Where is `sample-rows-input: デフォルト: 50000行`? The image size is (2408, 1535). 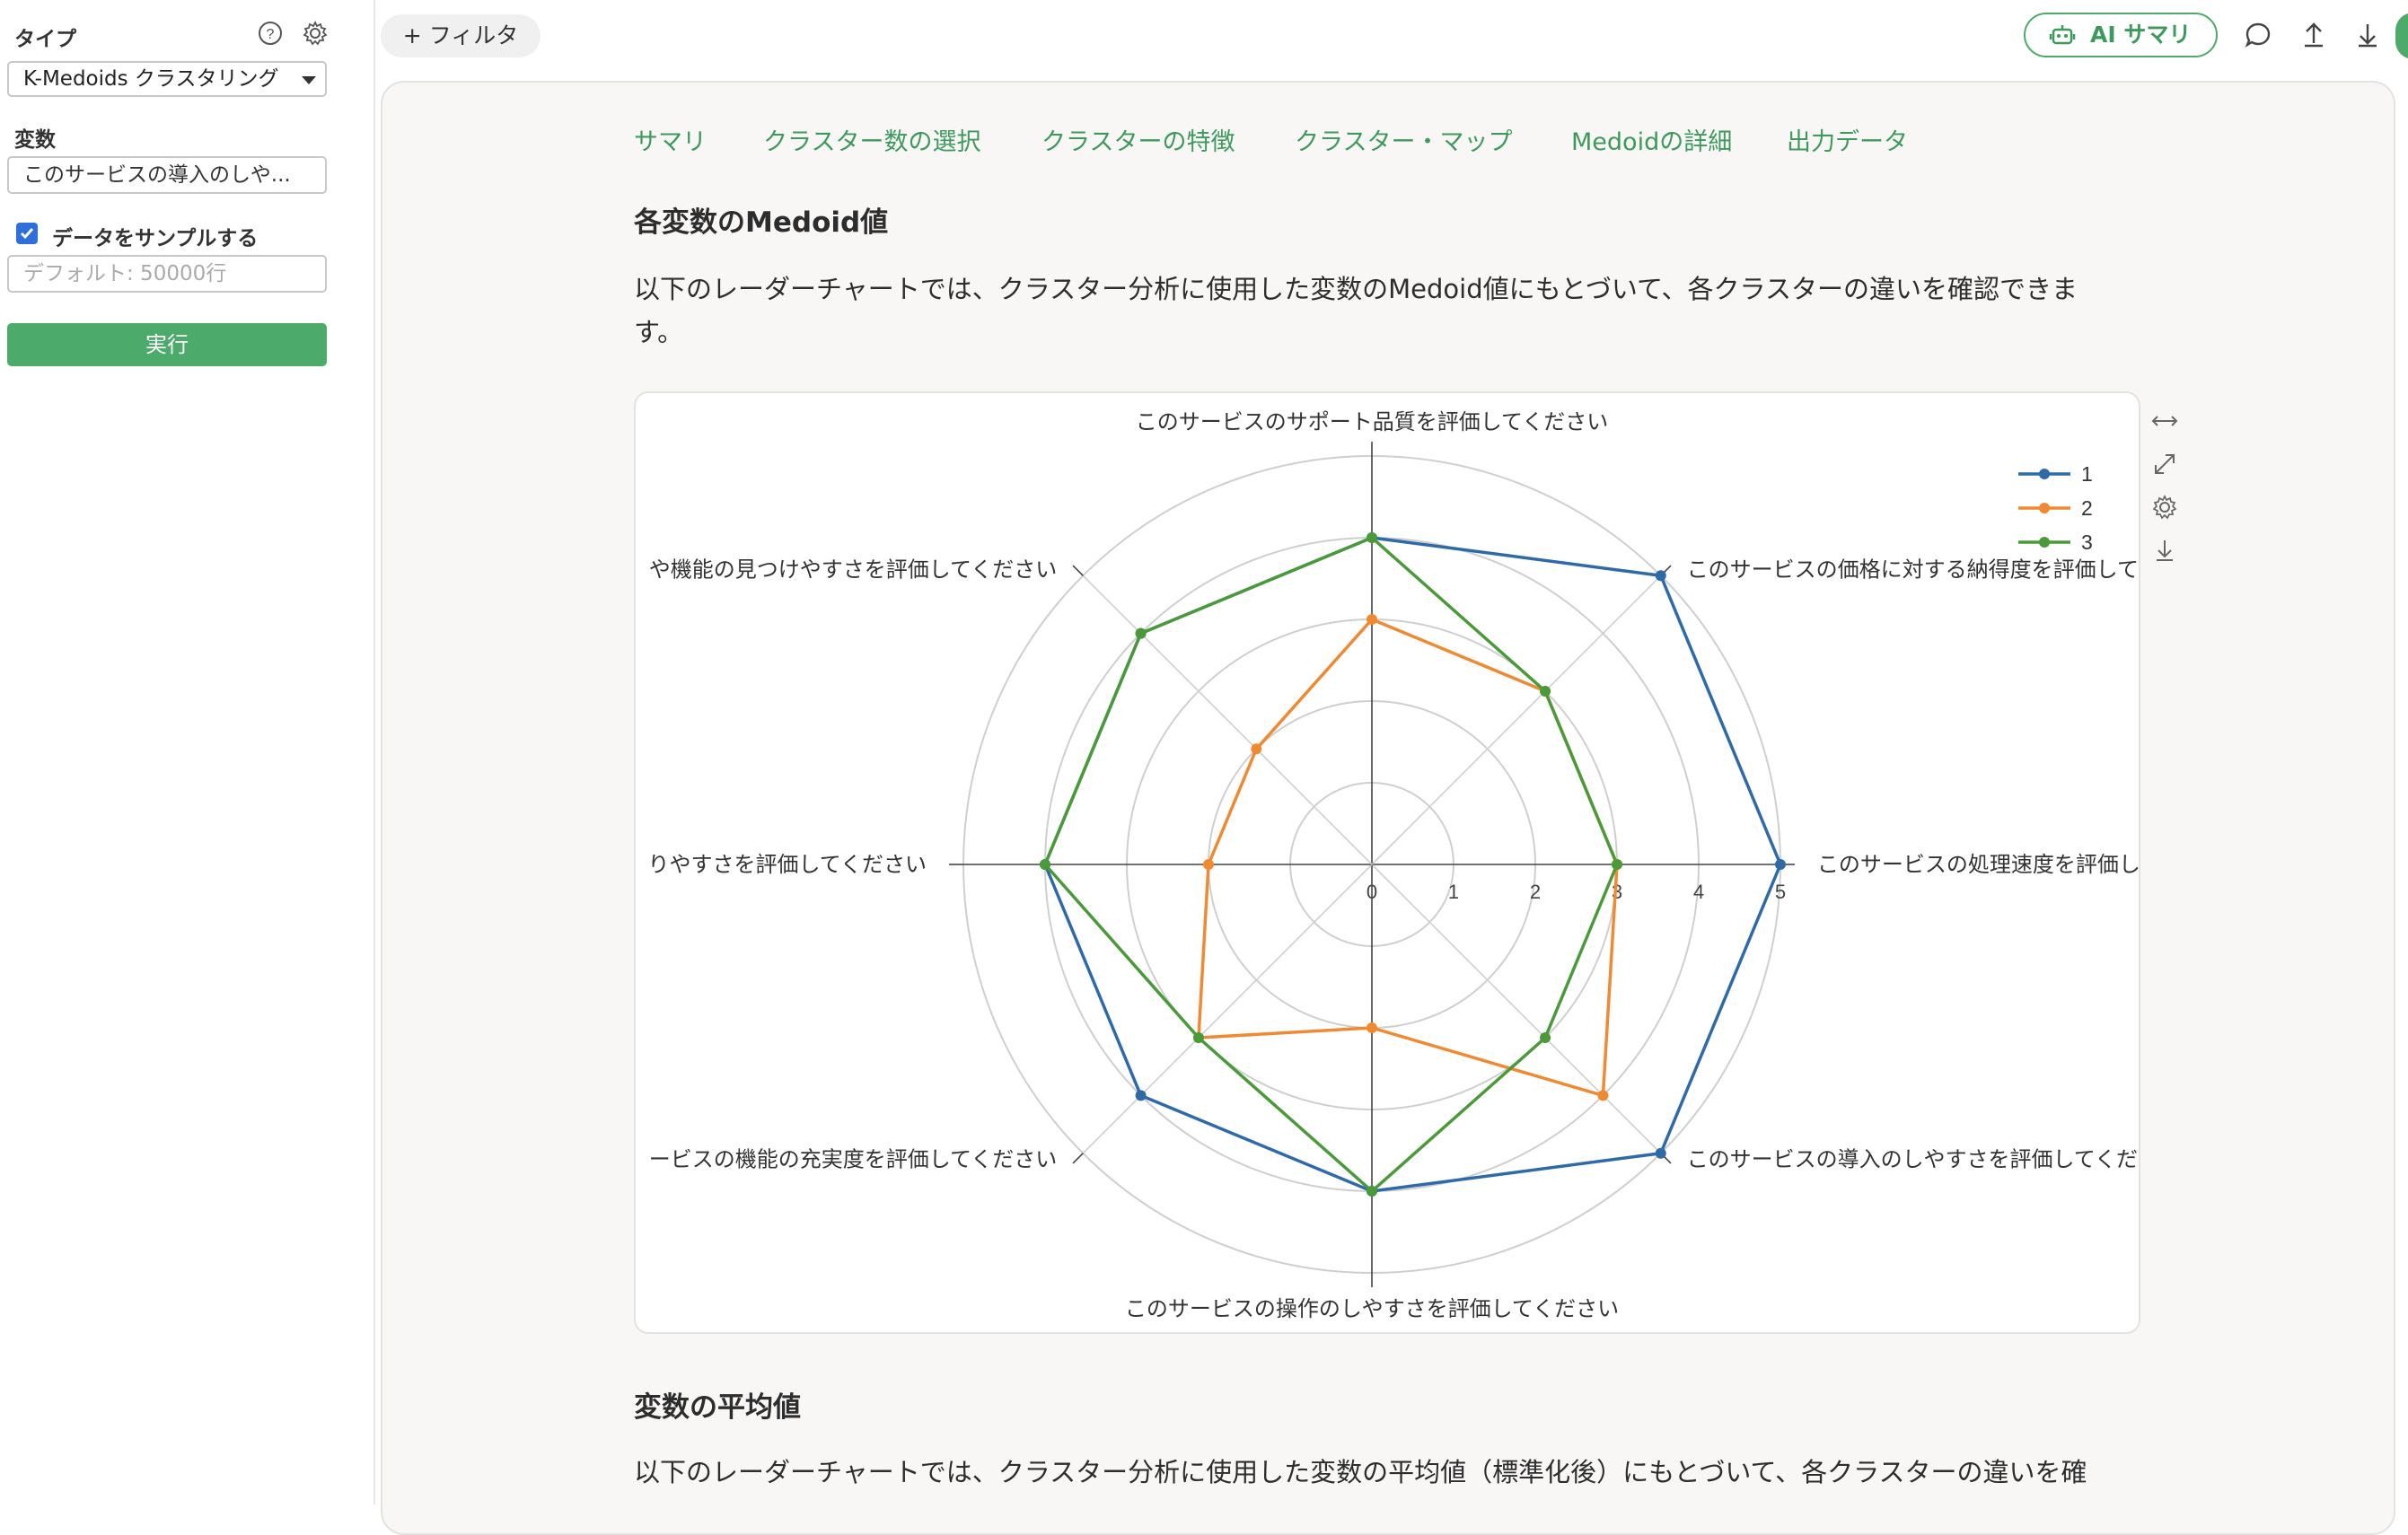 sample-rows-input: デフォルト: 50000行 is located at coordinates (167, 274).